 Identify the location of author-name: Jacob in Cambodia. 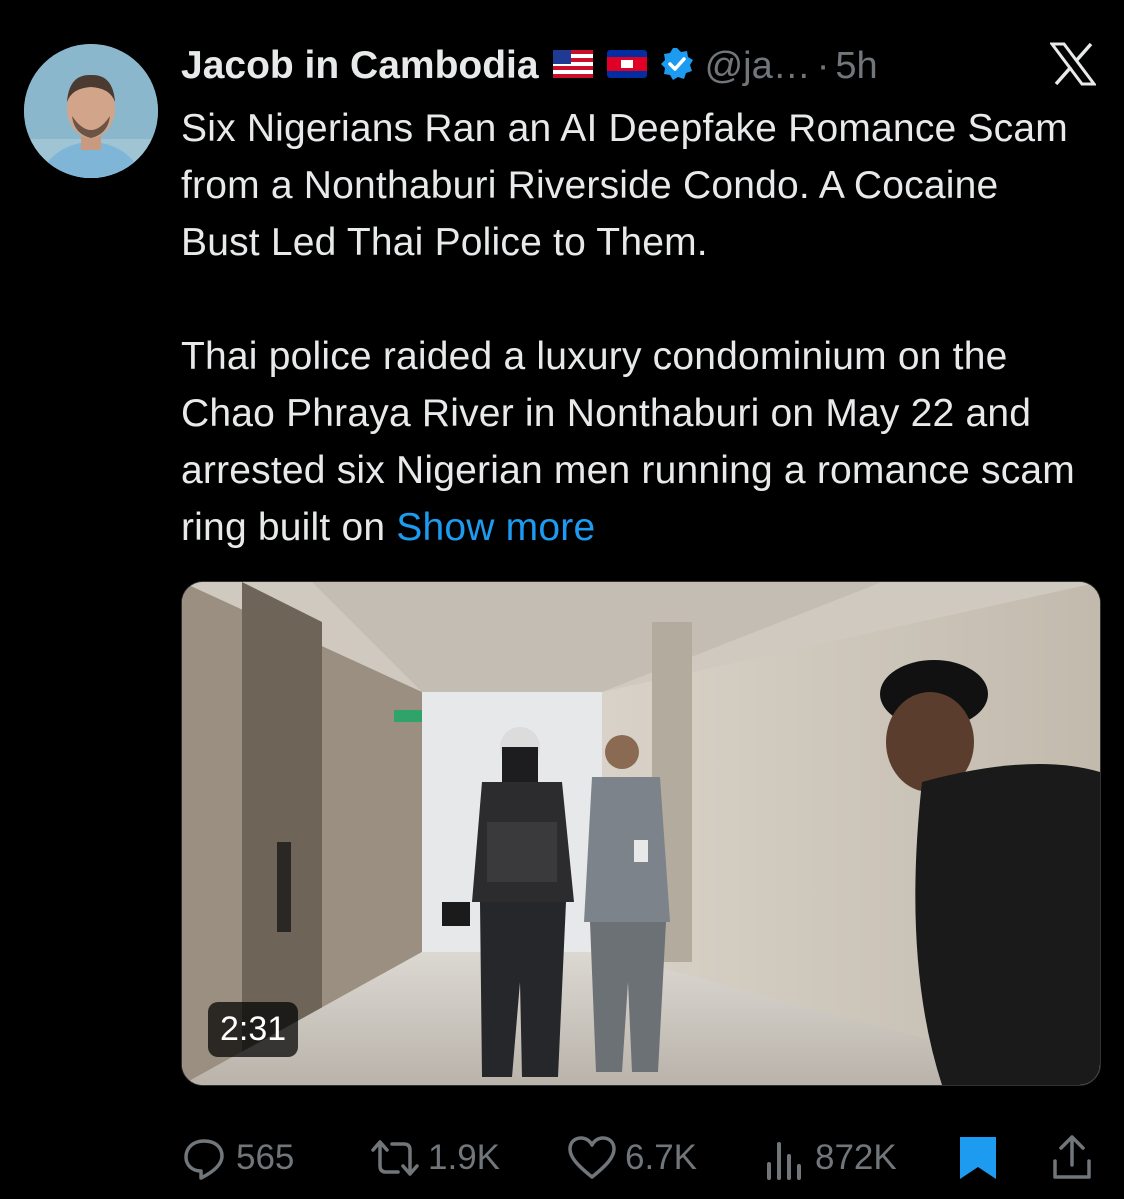
(360, 66).